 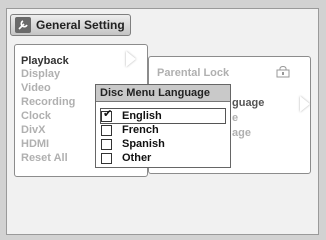 I want to click on checkmark-icon: ✔, so click(x=108, y=113).